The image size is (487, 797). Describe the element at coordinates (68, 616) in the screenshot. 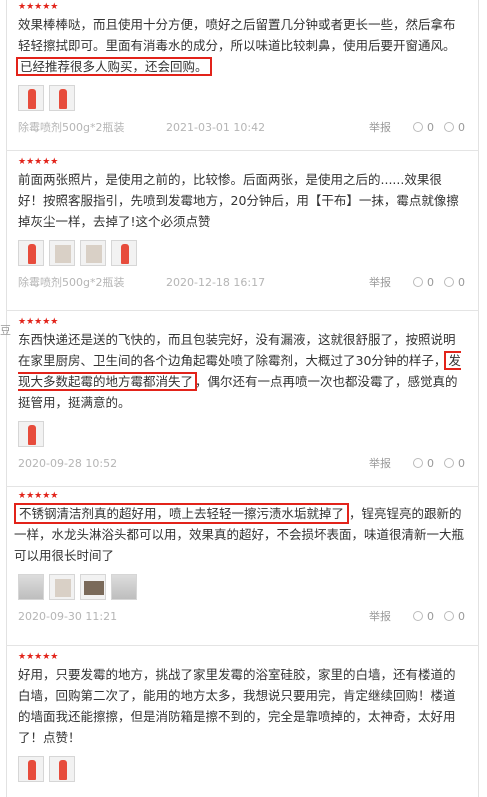

I see `review-date: 2020-09-30 11:21` at that location.